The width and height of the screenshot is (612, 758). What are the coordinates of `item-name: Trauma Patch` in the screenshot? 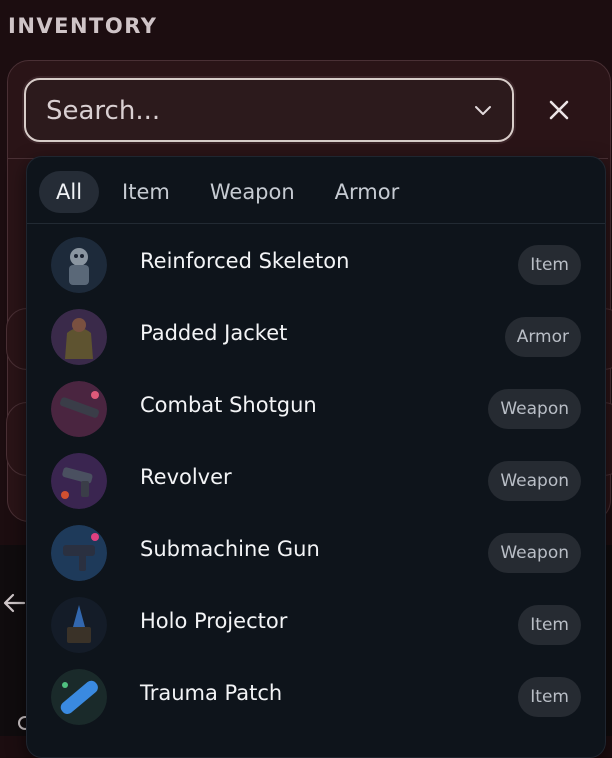 It's located at (211, 693).